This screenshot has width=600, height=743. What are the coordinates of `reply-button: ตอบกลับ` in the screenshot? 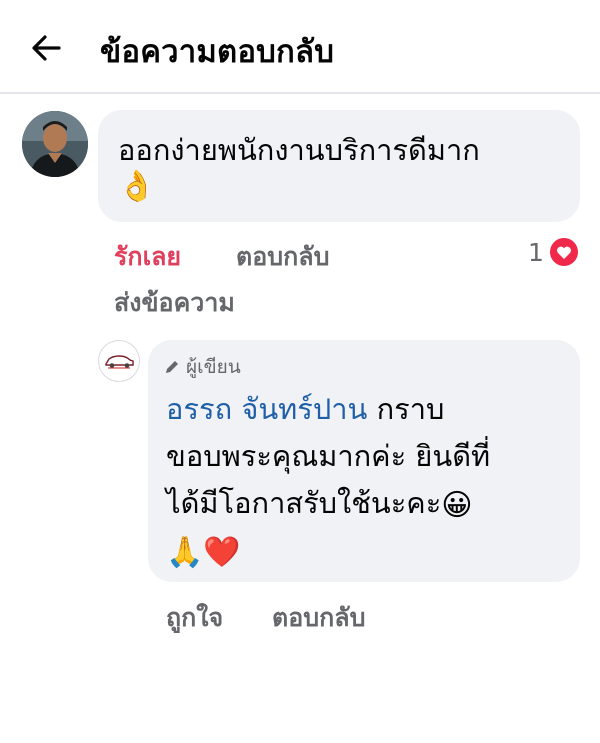 It's located at (282, 257).